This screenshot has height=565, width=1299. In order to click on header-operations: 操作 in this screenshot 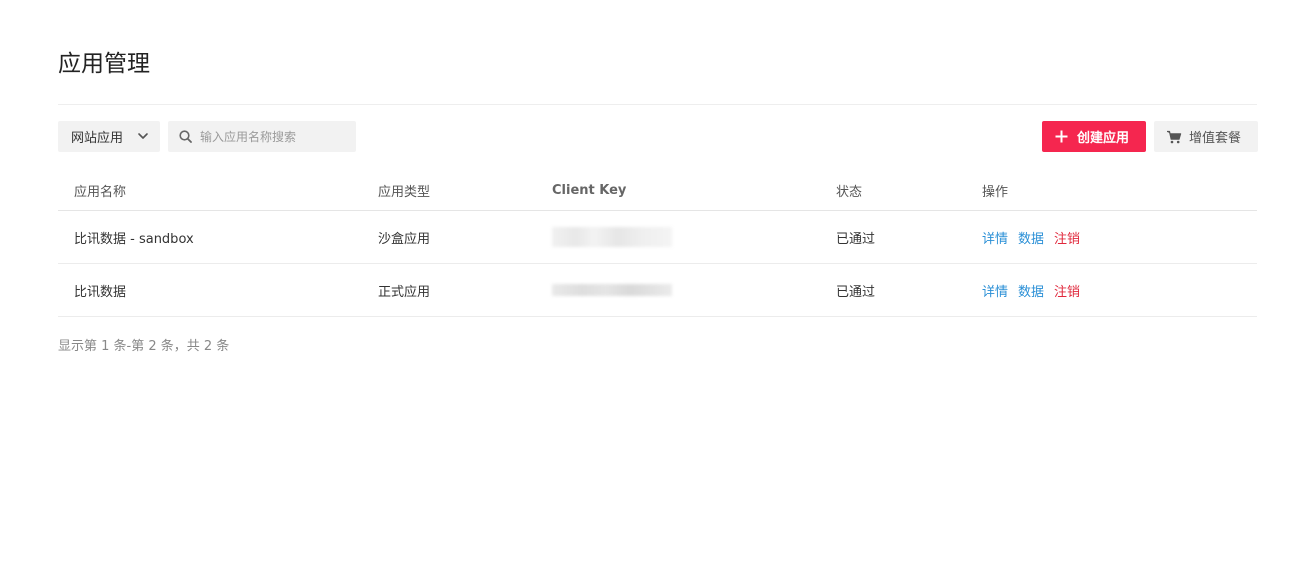, I will do `click(995, 192)`.